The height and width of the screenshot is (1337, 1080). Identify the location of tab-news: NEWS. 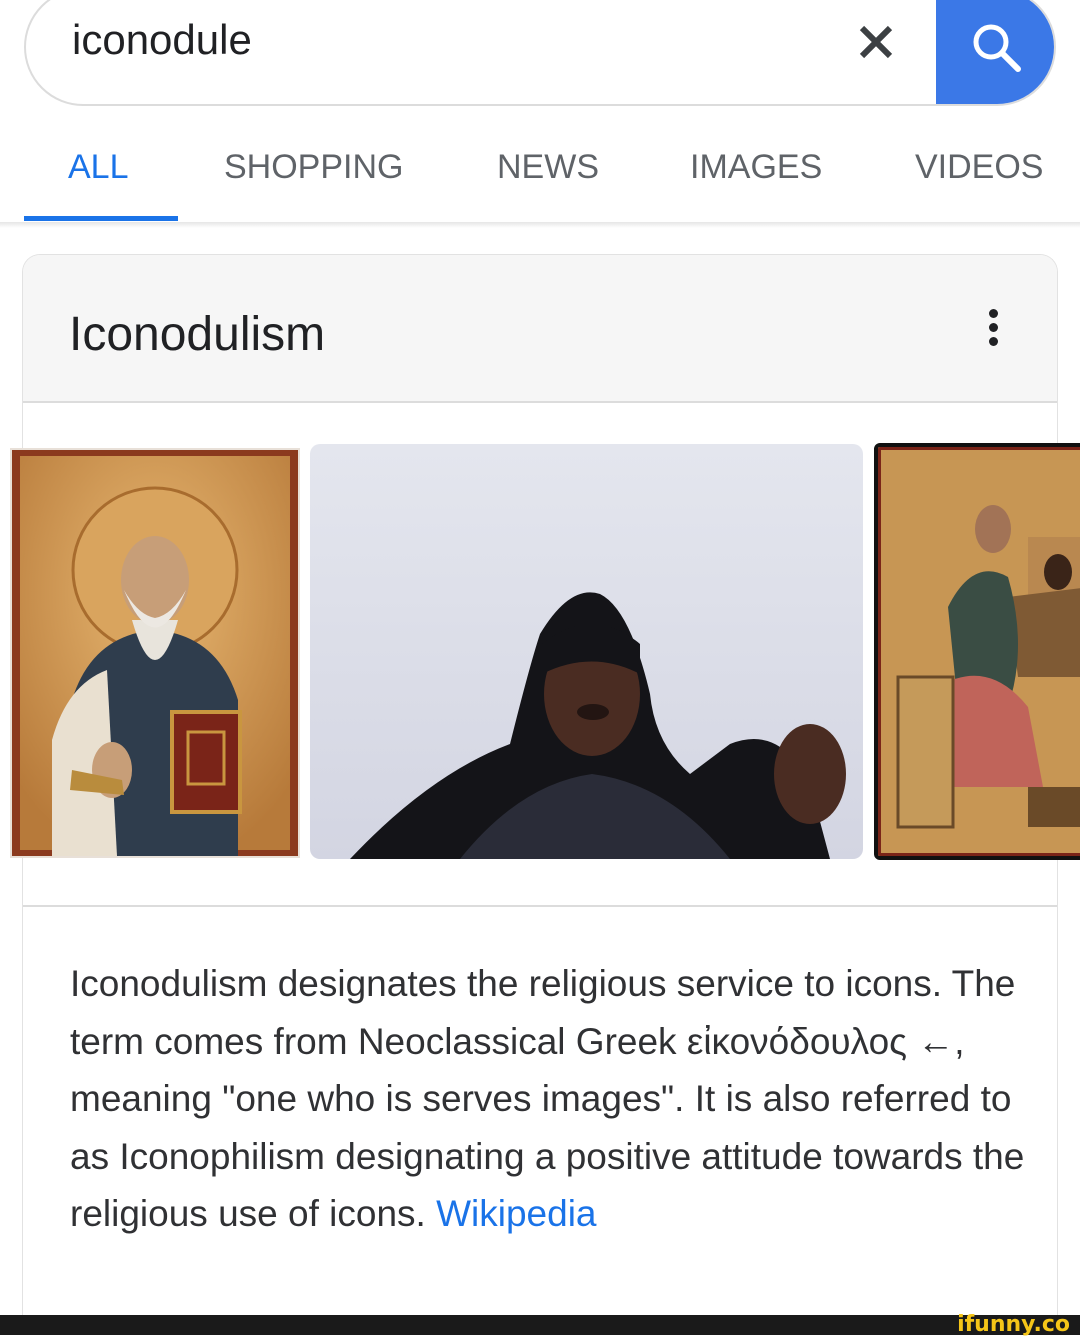
(548, 167).